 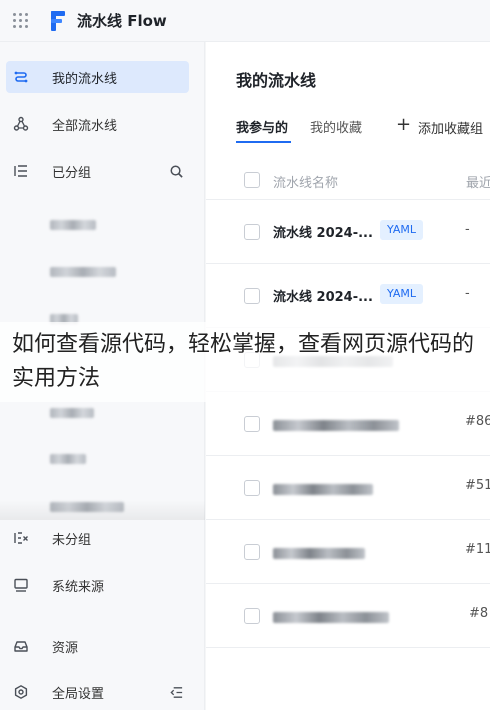 I want to click on tab-participated: 我参与的, so click(x=262, y=126).